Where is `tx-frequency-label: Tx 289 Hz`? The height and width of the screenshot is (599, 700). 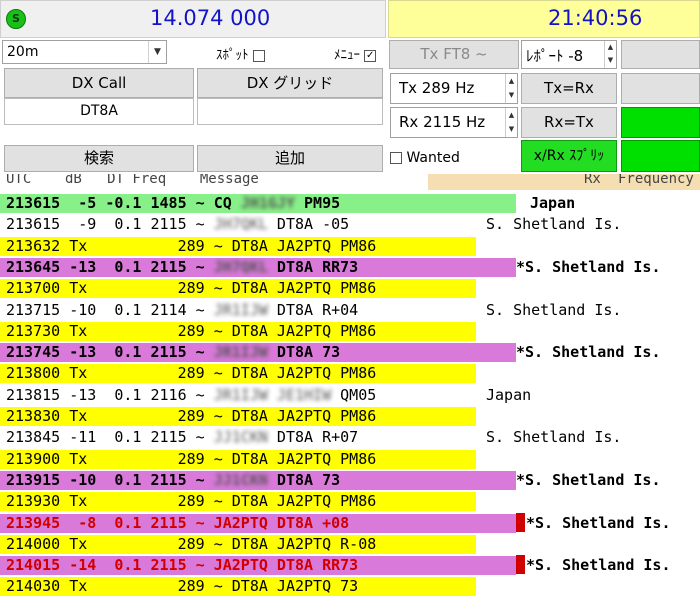
tx-frequency-label: Tx 289 Hz is located at coordinates (437, 88).